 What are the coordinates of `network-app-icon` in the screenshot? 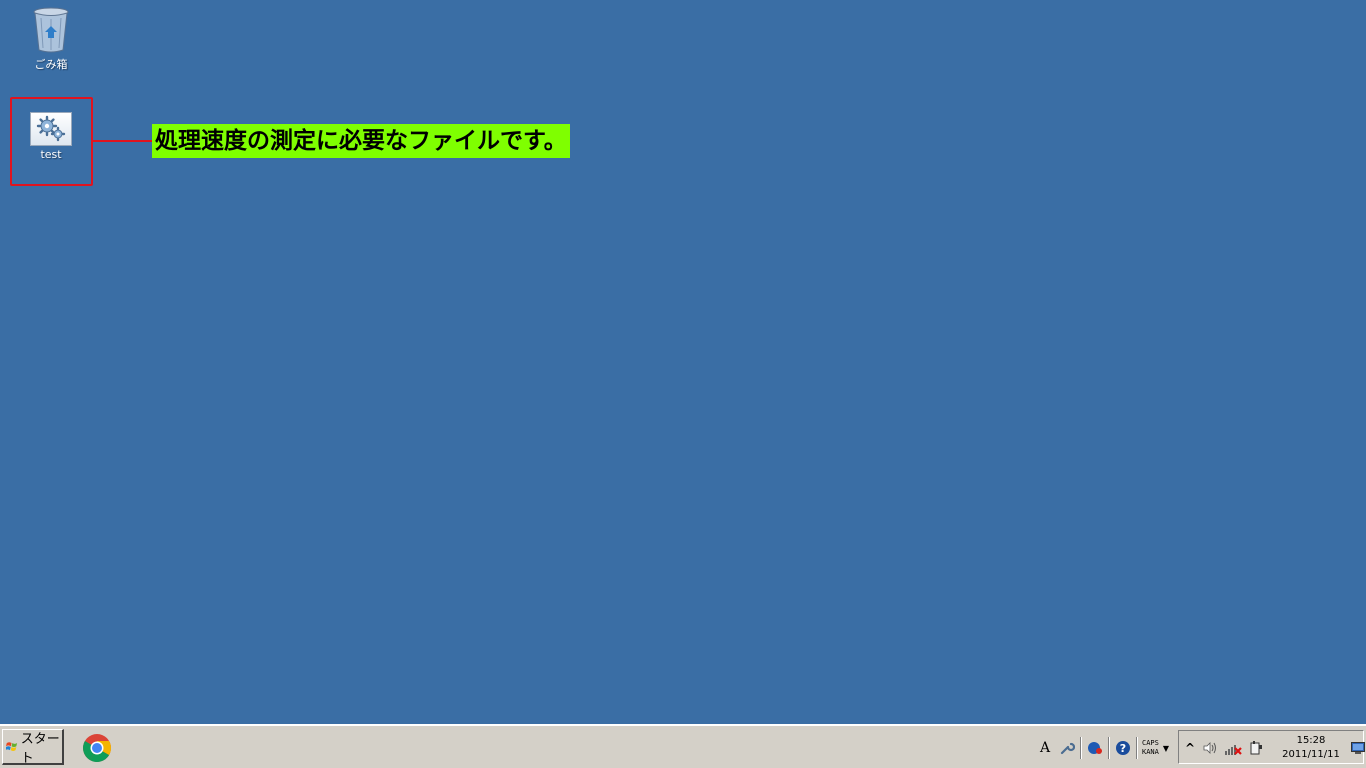 It's located at (1095, 748).